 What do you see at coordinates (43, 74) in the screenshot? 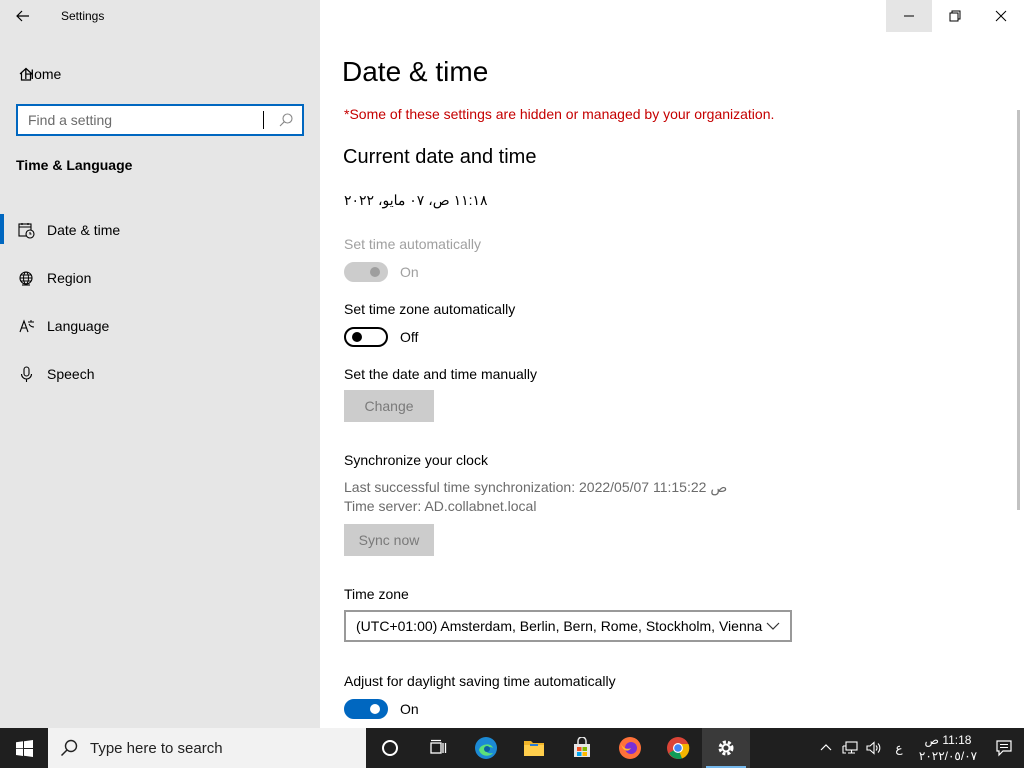
I see `home-label: Home` at bounding box center [43, 74].